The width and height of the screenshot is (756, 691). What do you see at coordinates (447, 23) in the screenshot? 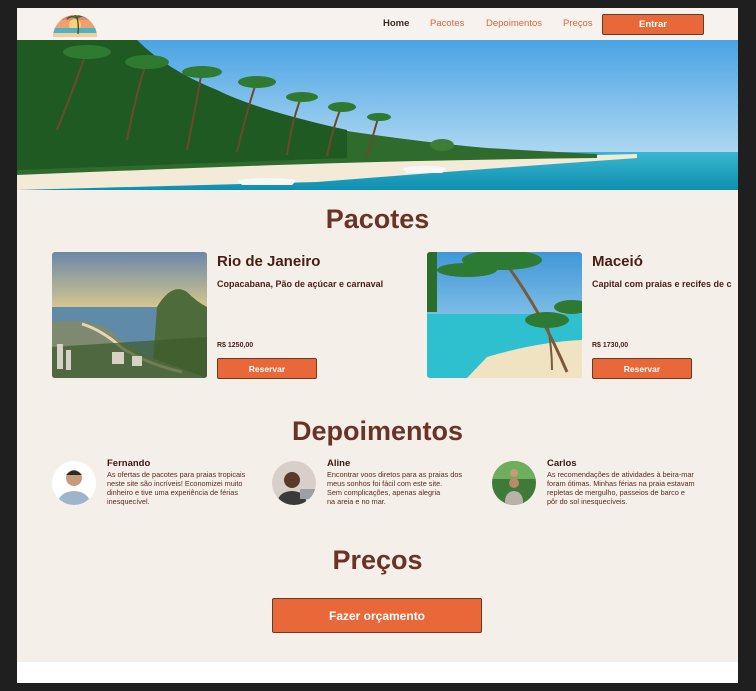
I see `nav-pacotes: Pacotes` at bounding box center [447, 23].